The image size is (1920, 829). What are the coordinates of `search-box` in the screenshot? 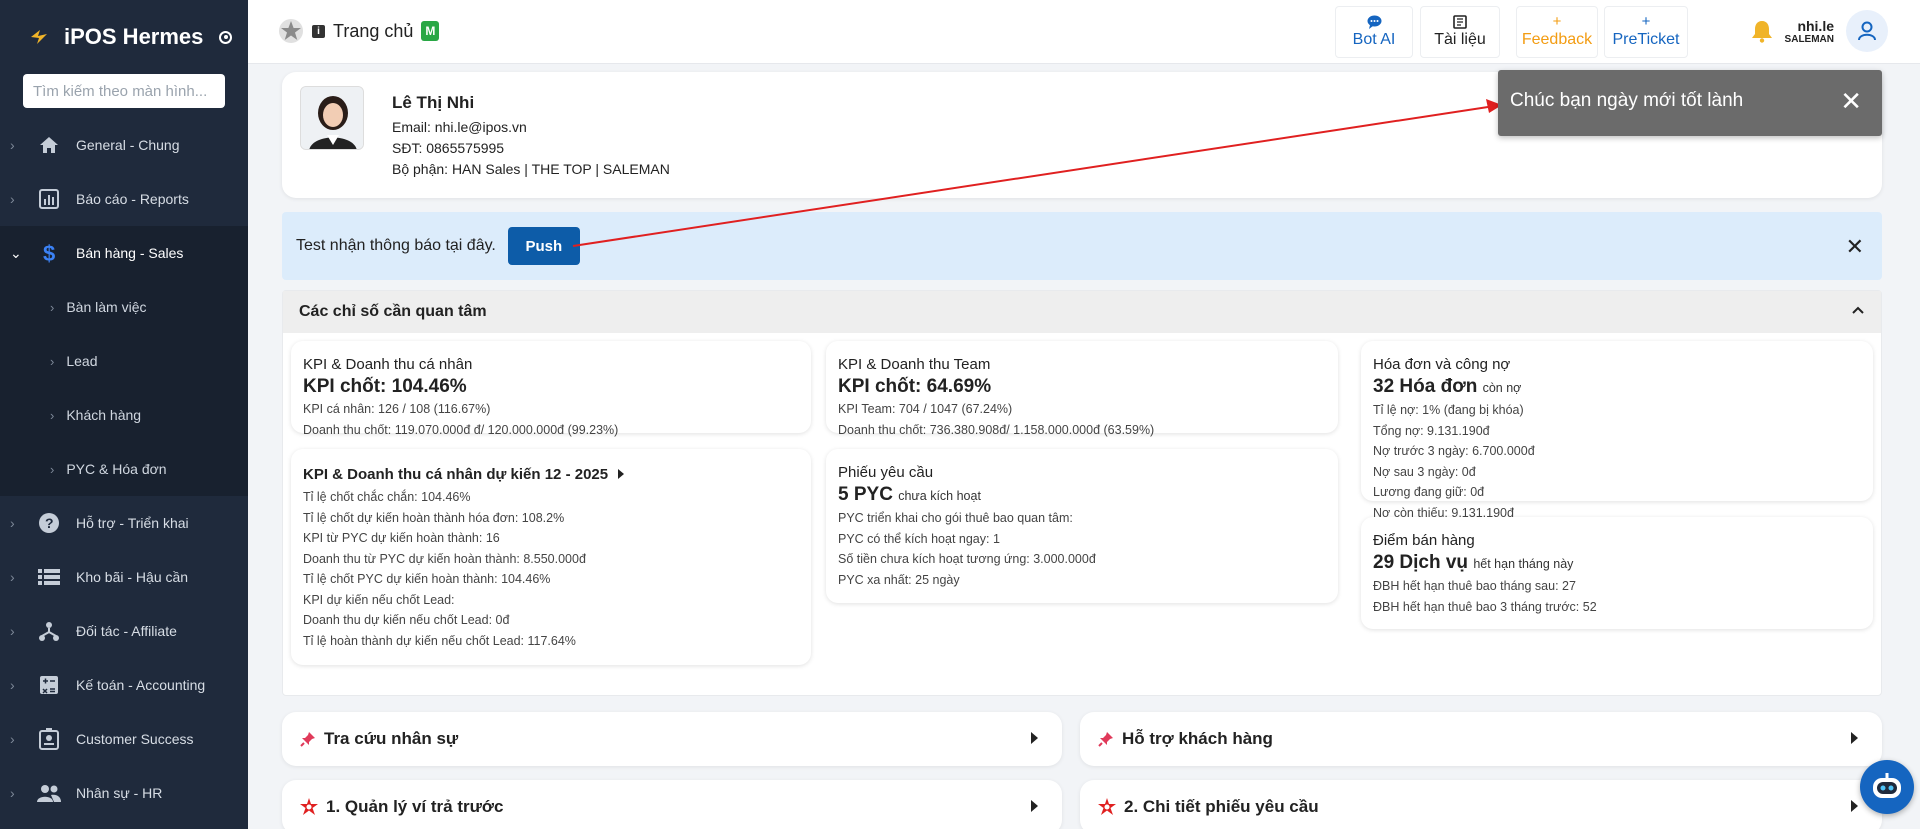 It's located at (124, 91).